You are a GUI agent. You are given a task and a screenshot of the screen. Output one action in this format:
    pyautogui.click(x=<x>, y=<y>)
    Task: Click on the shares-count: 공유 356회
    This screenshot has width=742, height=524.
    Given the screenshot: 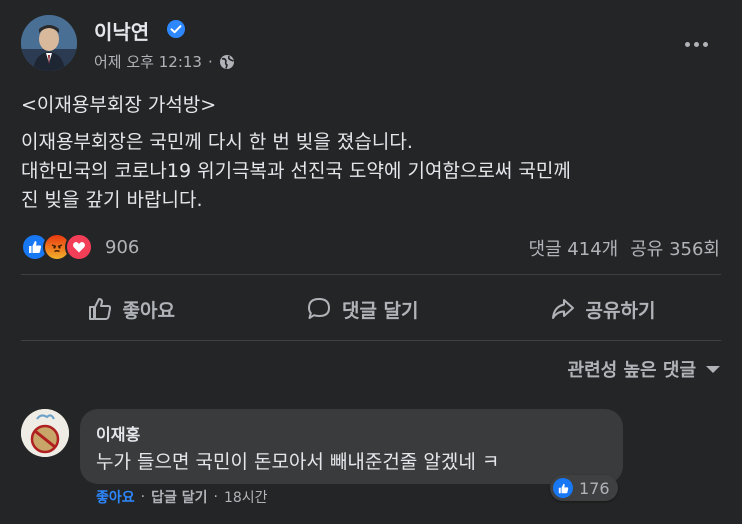 What is the action you would take?
    pyautogui.click(x=675, y=248)
    